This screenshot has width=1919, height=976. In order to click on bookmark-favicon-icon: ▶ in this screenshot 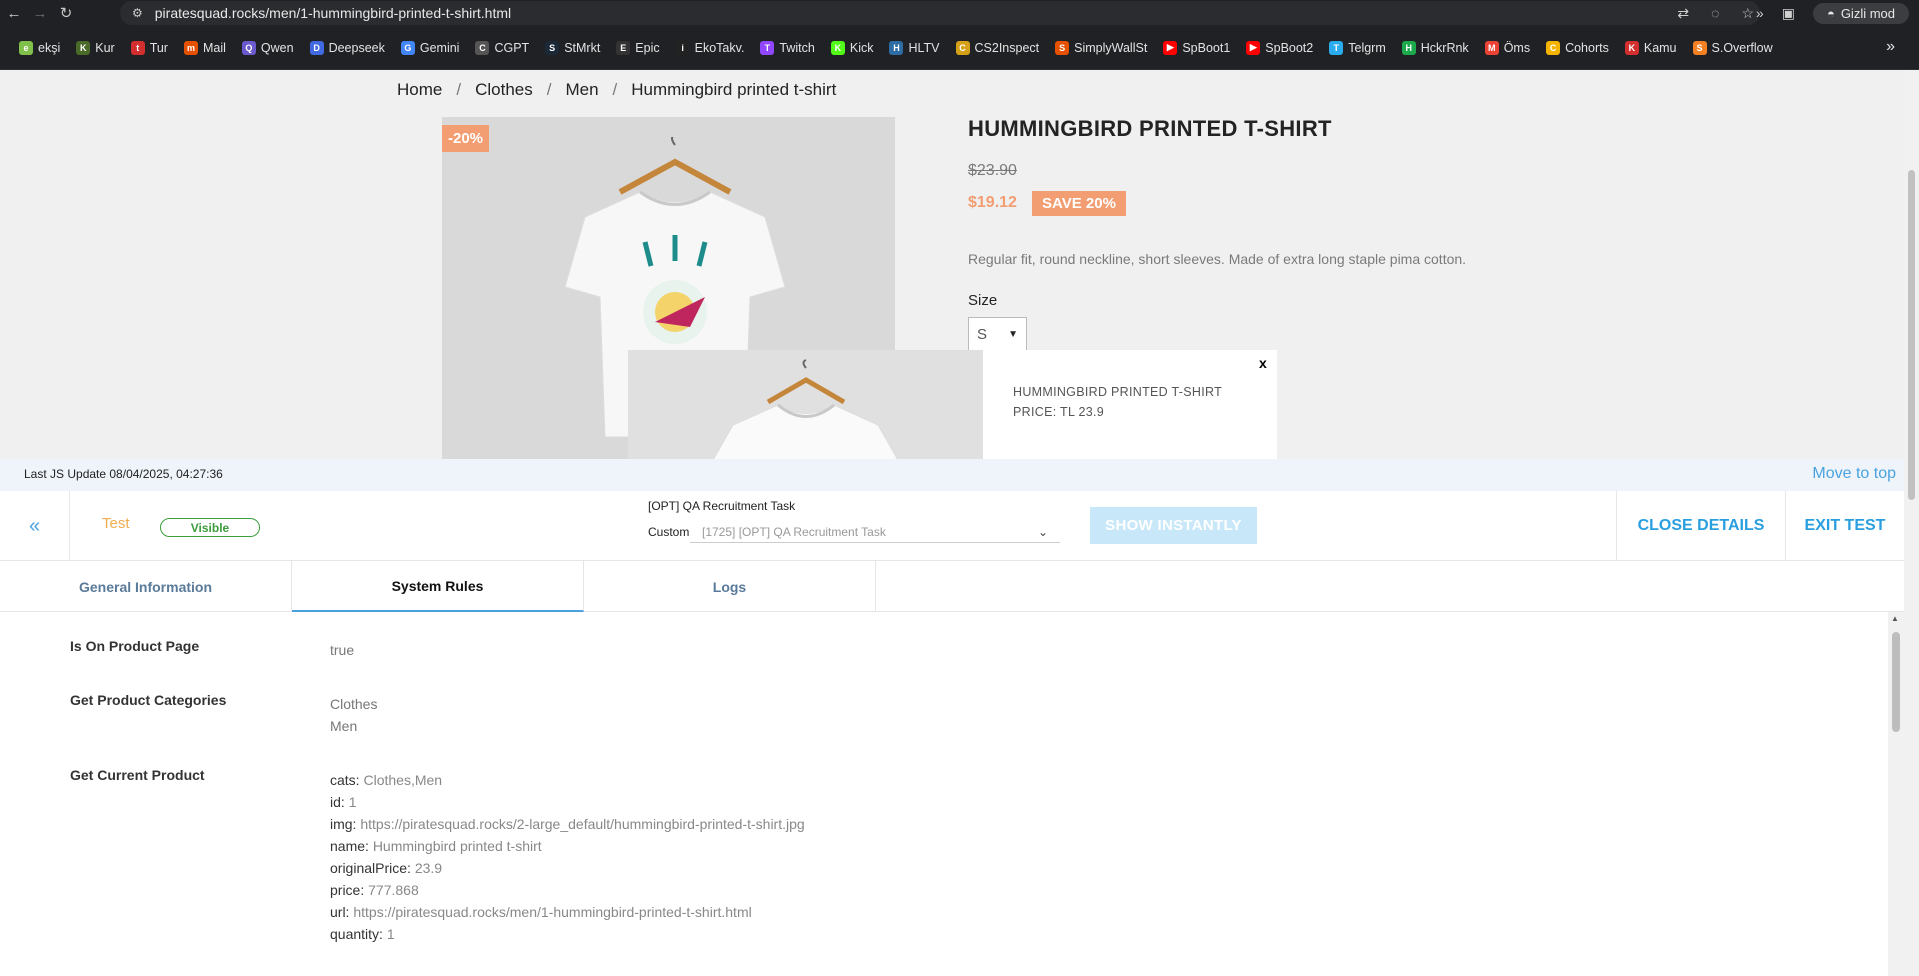, I will do `click(1170, 47)`.